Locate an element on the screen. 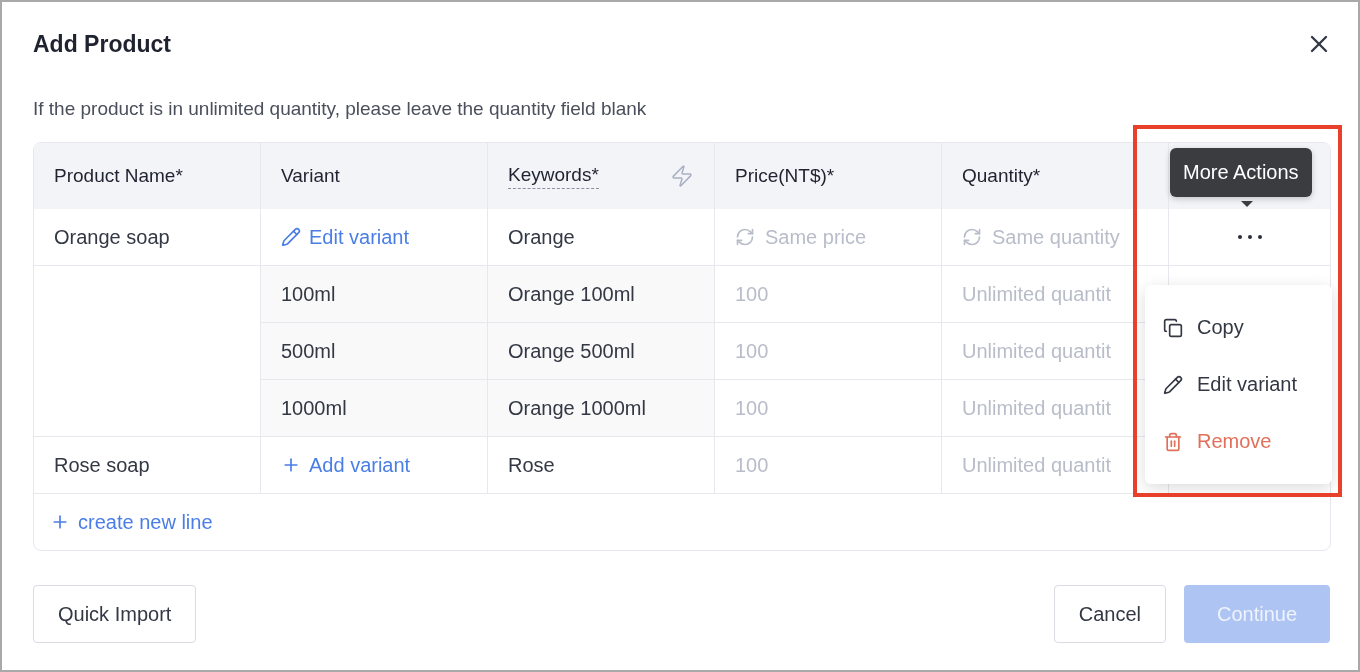  column-header: Variant is located at coordinates (374, 176).